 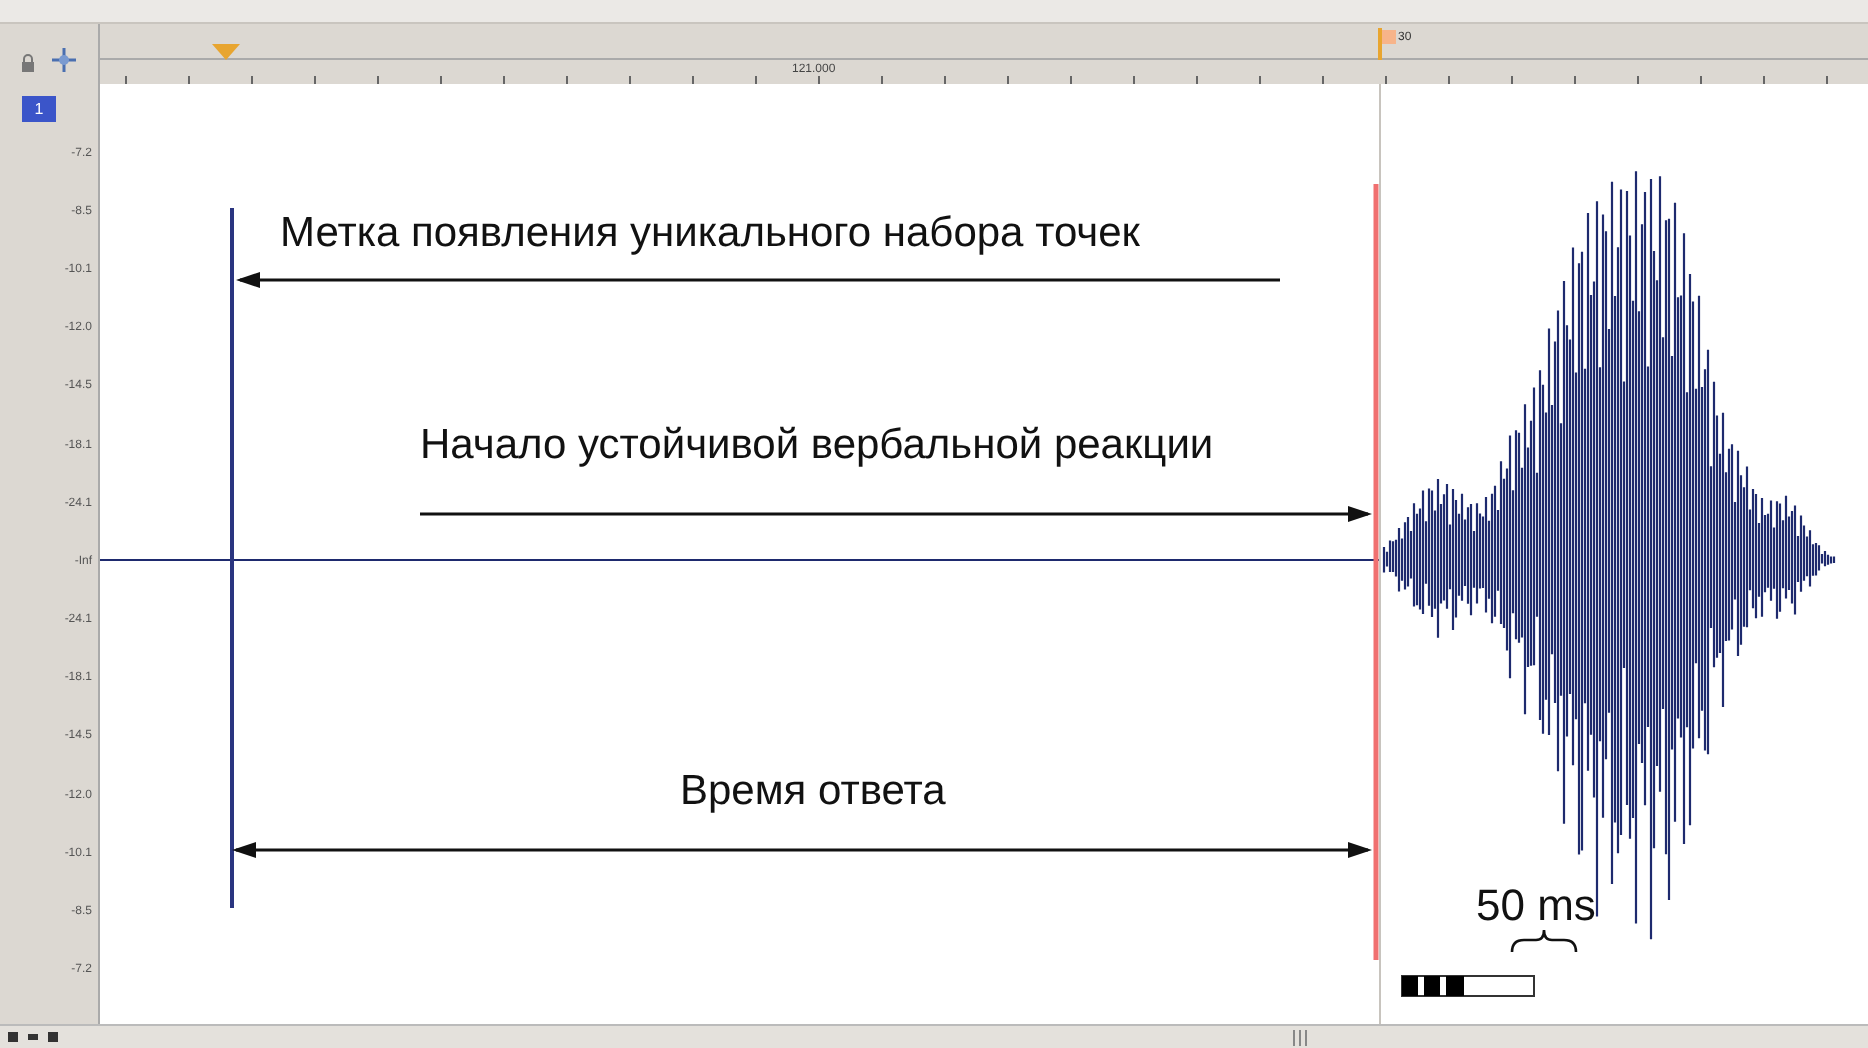 I want to click on scroll-thumb-icon, so click(x=1300, y=1037).